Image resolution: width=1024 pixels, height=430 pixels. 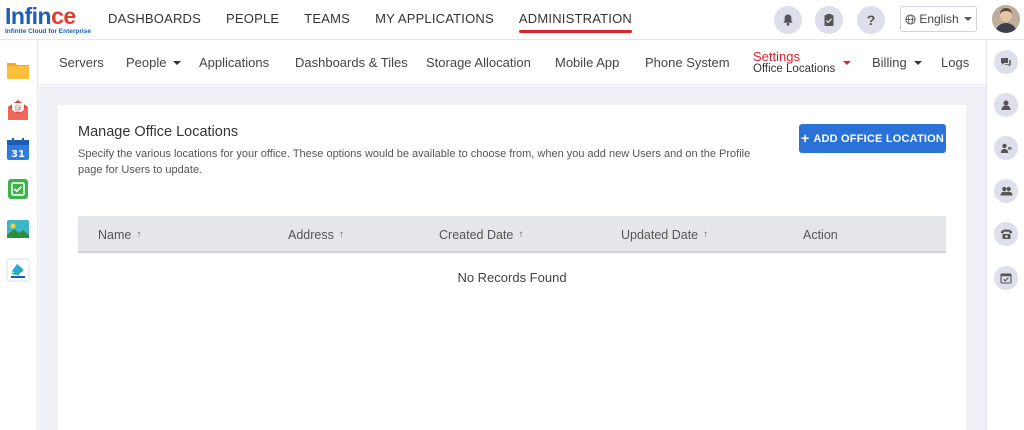 I want to click on subnav-logs-label: Logs, so click(x=955, y=62).